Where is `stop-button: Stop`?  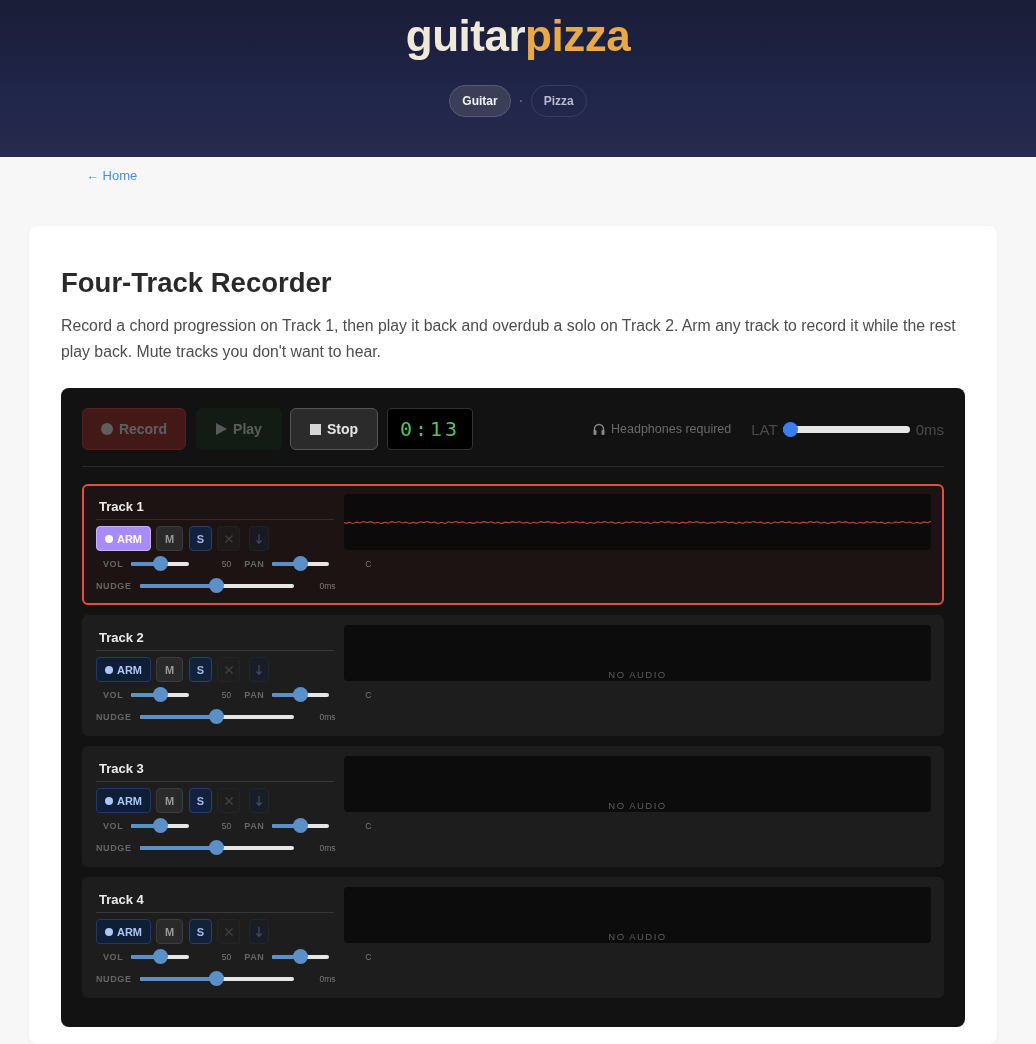
stop-button: Stop is located at coordinates (334, 429).